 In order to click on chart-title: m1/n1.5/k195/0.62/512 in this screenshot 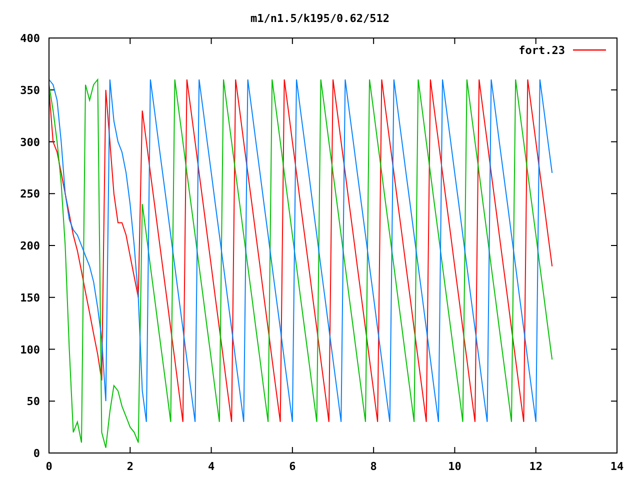, I will do `click(320, 18)`.